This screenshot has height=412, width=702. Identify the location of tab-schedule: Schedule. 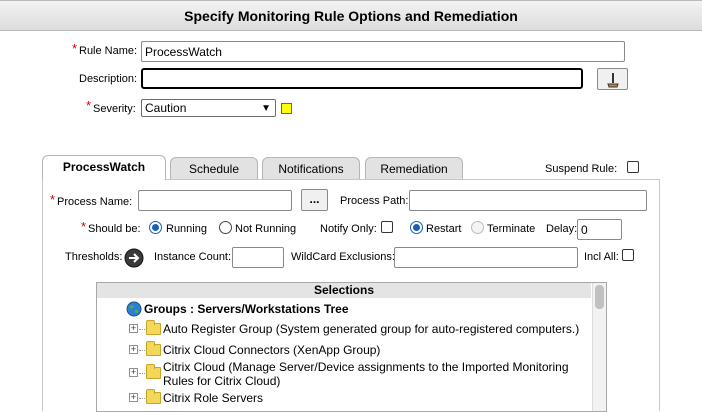
(214, 168).